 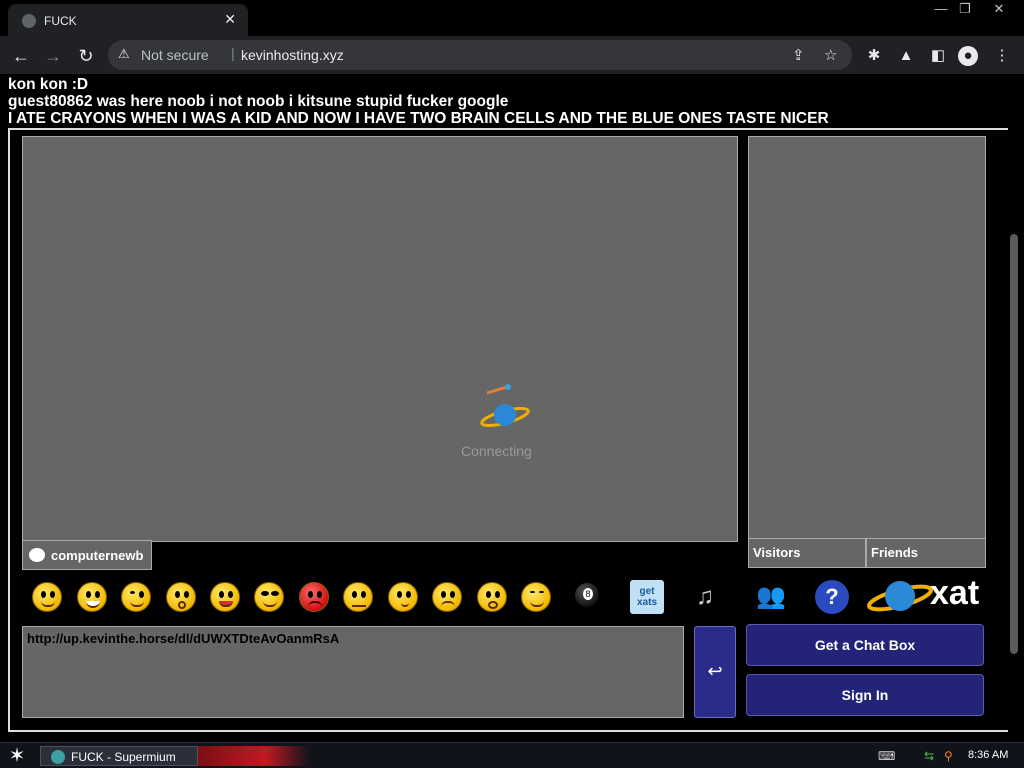 What do you see at coordinates (496, 451) in the screenshot?
I see `connecting-status: Connecting` at bounding box center [496, 451].